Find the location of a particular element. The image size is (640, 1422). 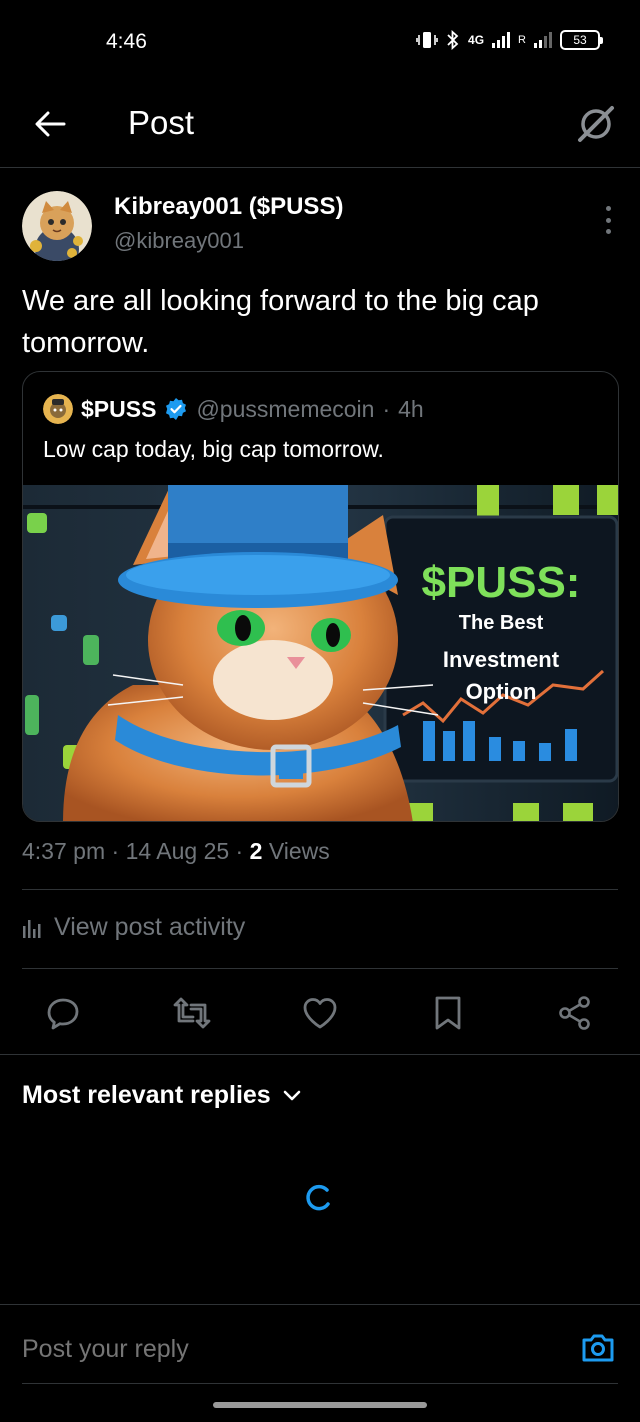

grok-icon is located at coordinates (596, 124).